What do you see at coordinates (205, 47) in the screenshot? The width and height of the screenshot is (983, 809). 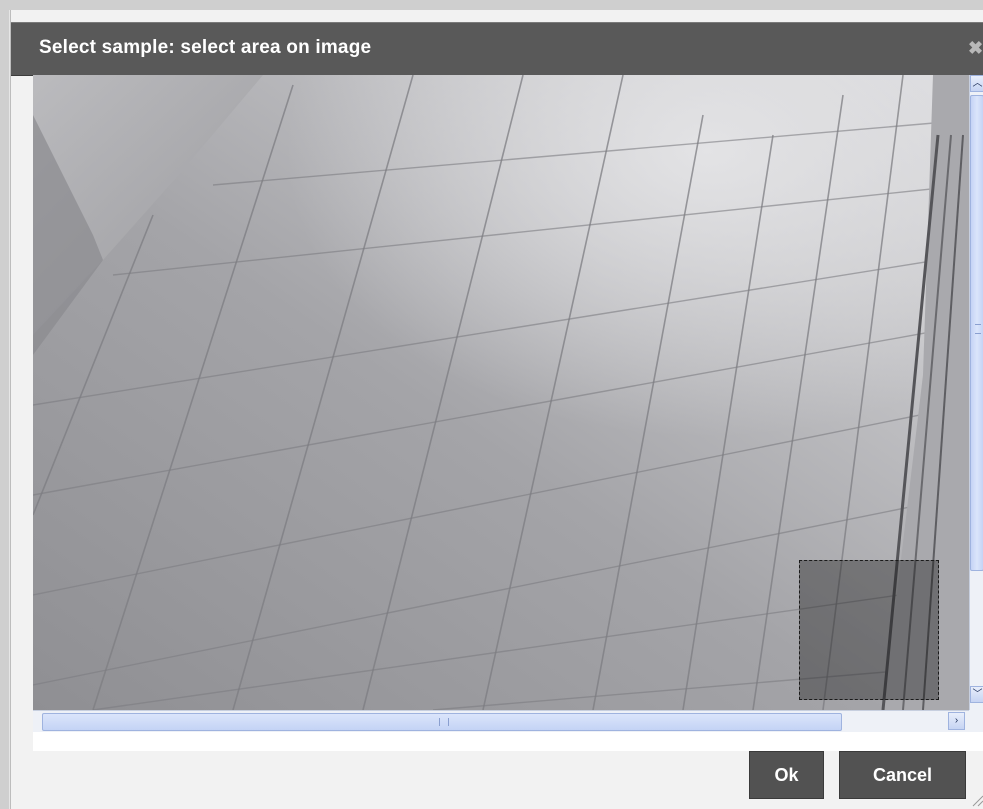 I see `dialog-title: Select sample: select area on image` at bounding box center [205, 47].